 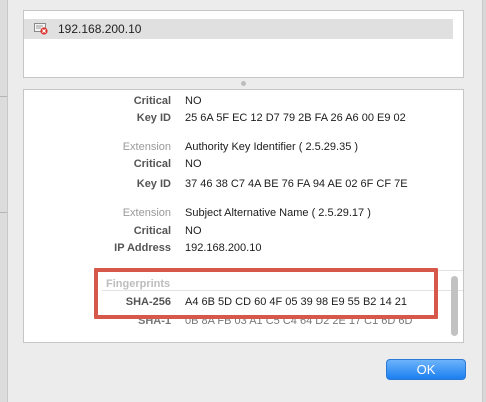 What do you see at coordinates (41, 29) in the screenshot?
I see `certificate-invalid-icon` at bounding box center [41, 29].